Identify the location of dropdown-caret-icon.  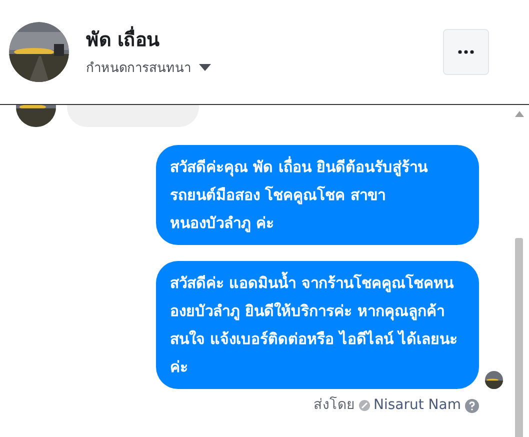
(205, 68).